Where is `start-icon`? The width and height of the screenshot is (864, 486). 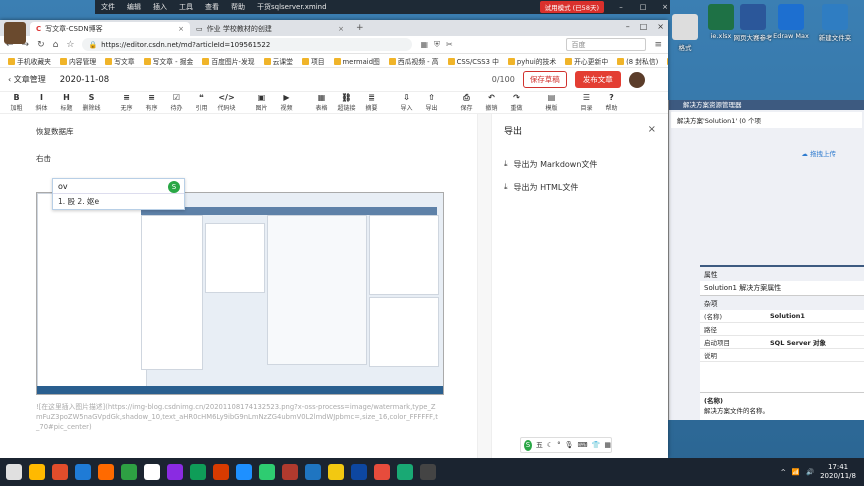
start-icon is located at coordinates (14, 472).